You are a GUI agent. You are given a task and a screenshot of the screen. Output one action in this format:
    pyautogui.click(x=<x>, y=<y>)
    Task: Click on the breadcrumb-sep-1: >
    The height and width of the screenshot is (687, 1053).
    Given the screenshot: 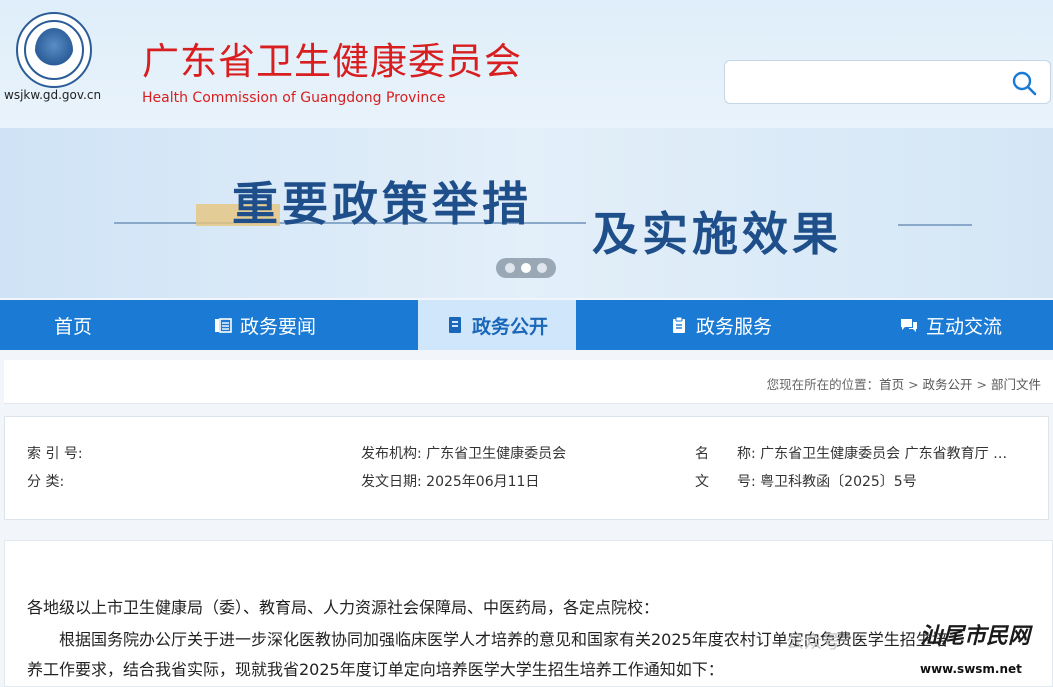 What is the action you would take?
    pyautogui.click(x=913, y=384)
    